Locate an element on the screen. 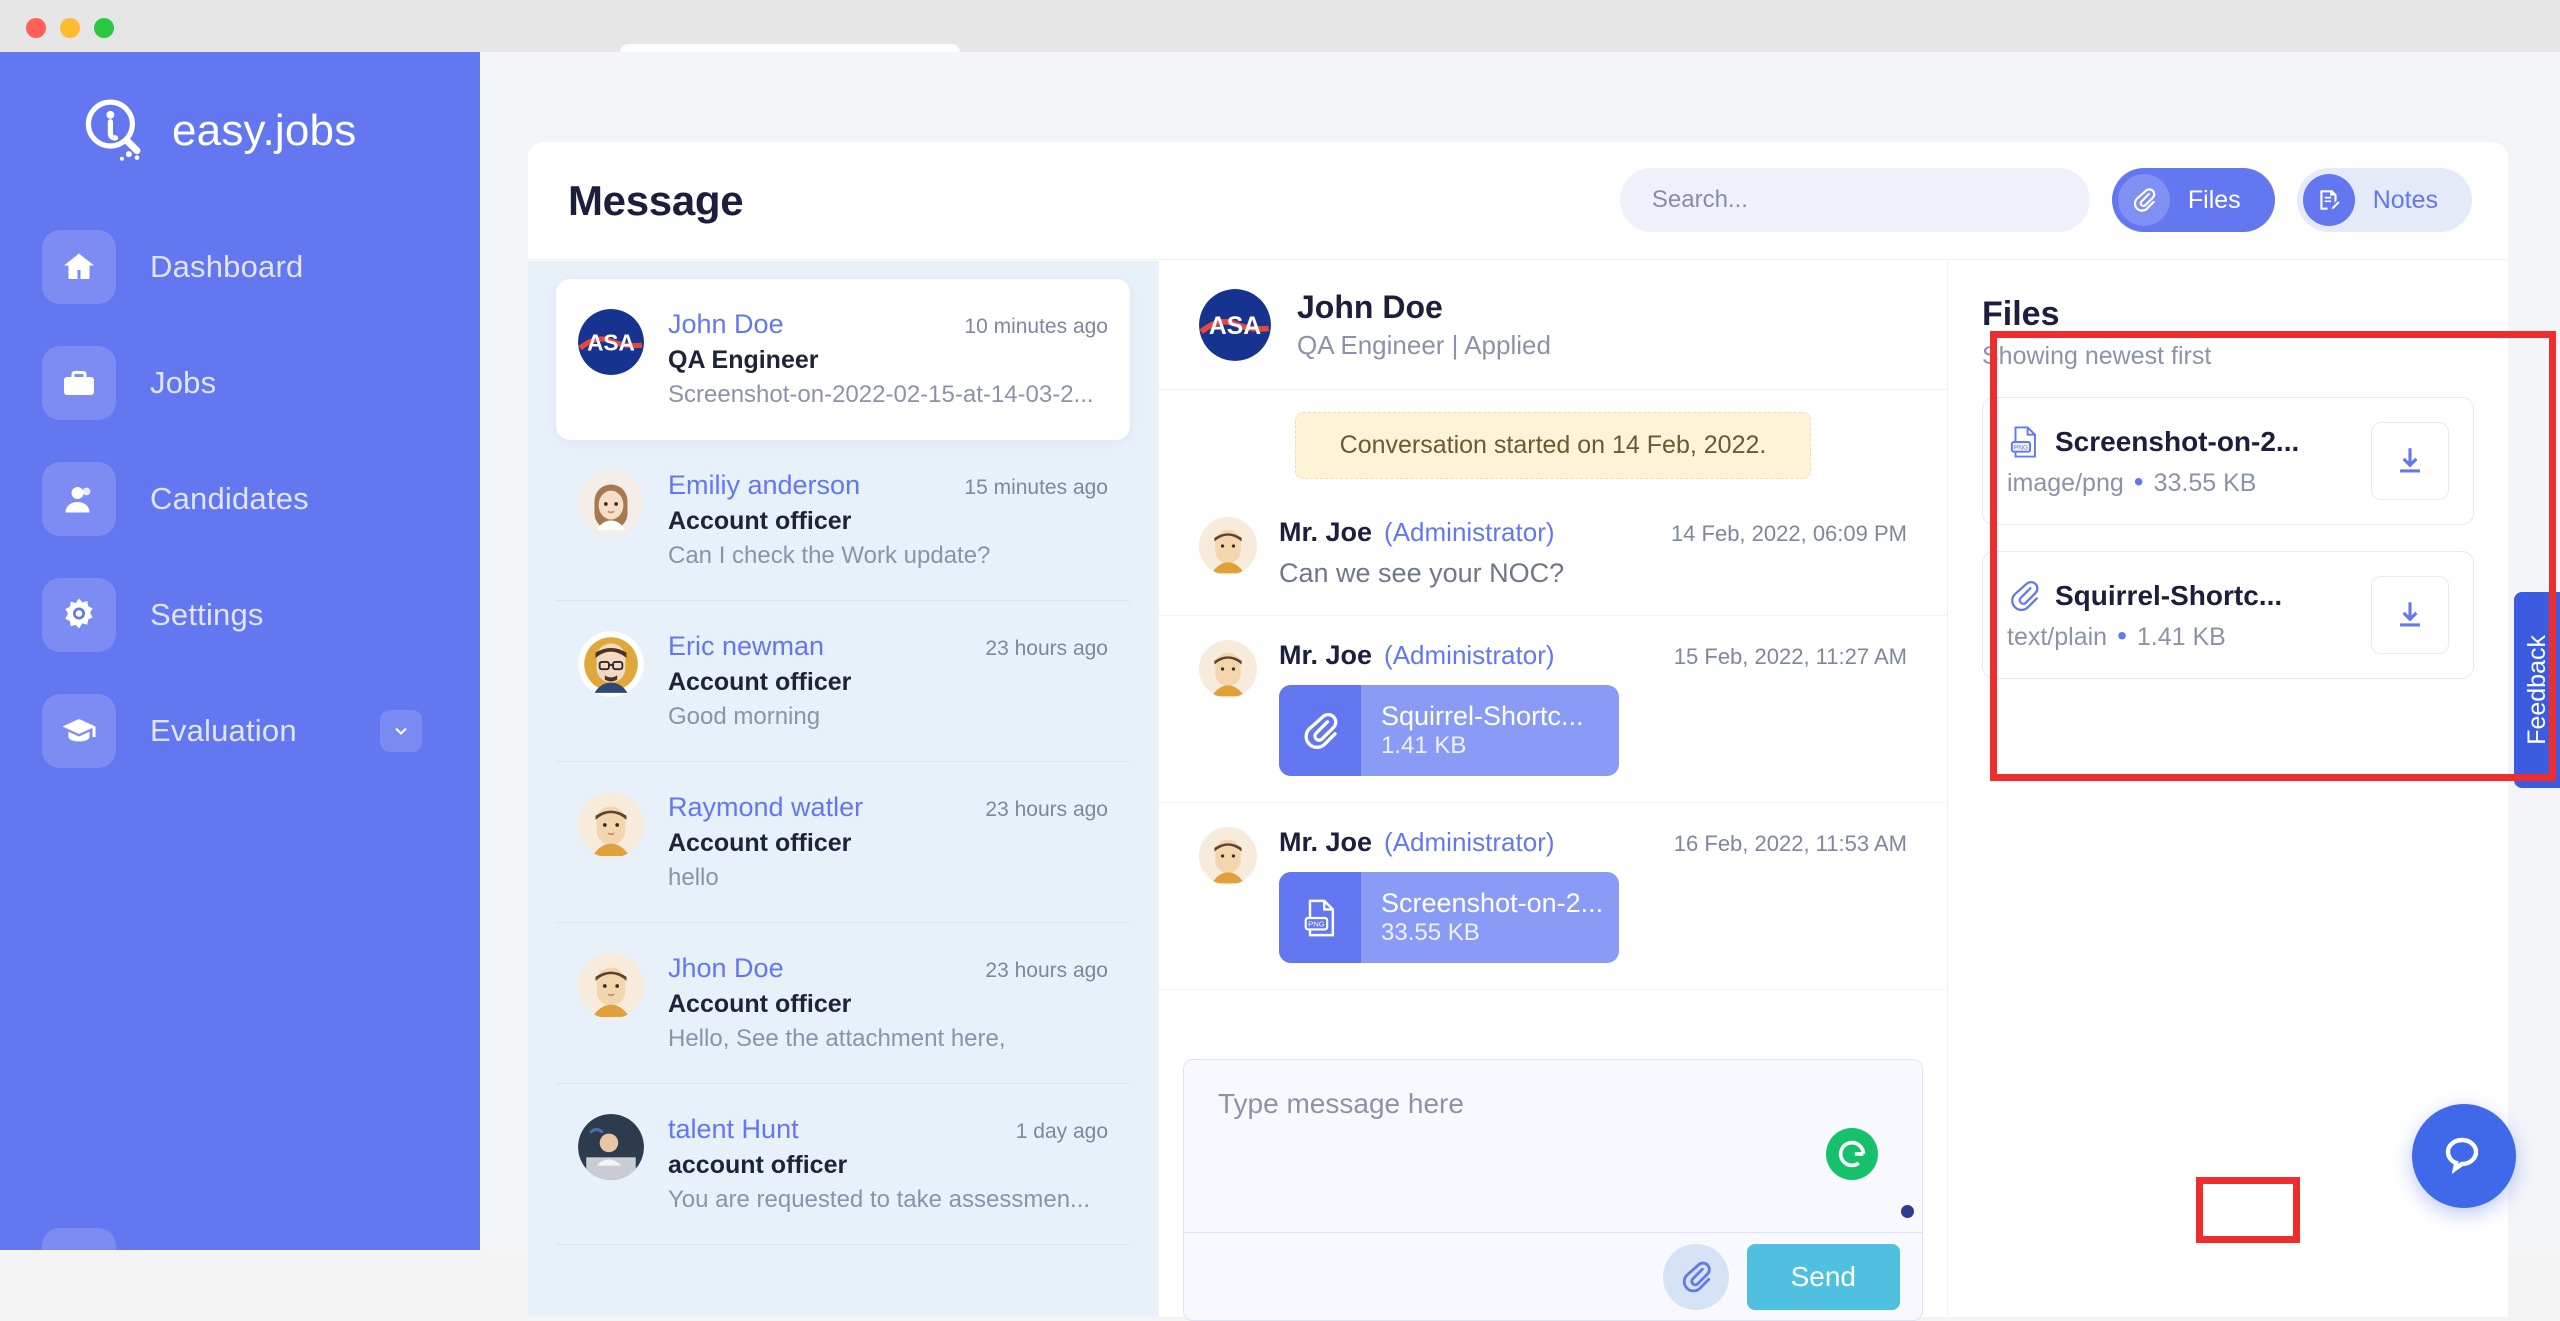  sidebar-item-dashboard: Dashboard is located at coordinates (240, 267).